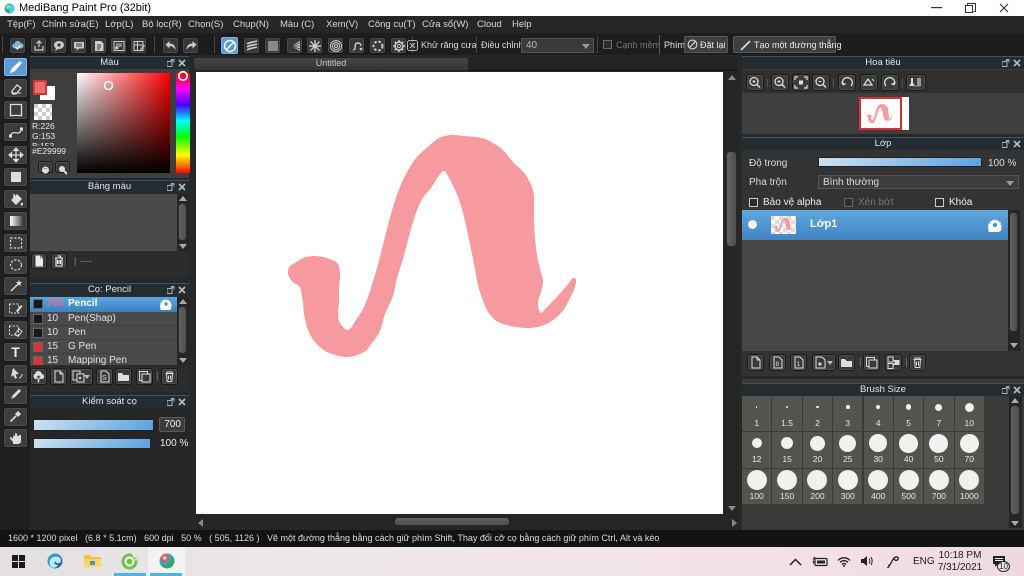 The width and height of the screenshot is (1024, 576). Describe the element at coordinates (799, 364) in the screenshot. I see `svg-text: 1` at that location.